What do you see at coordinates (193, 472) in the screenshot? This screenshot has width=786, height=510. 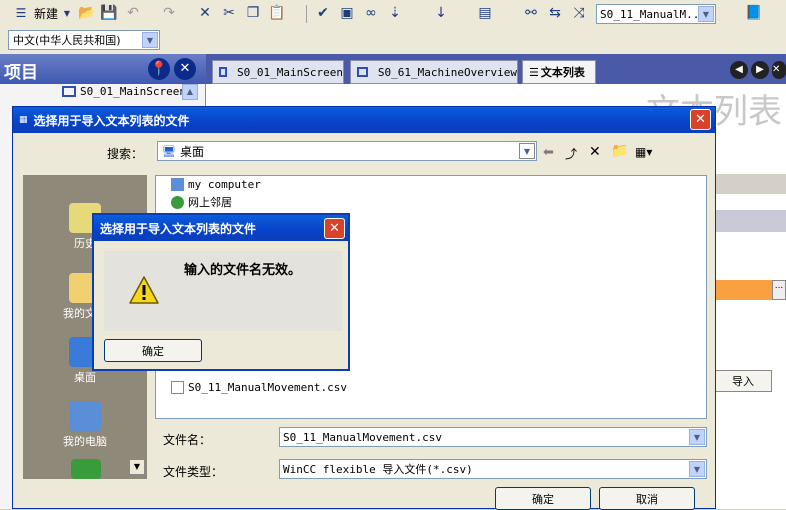 I see `filetype-label: 文件类型：` at bounding box center [193, 472].